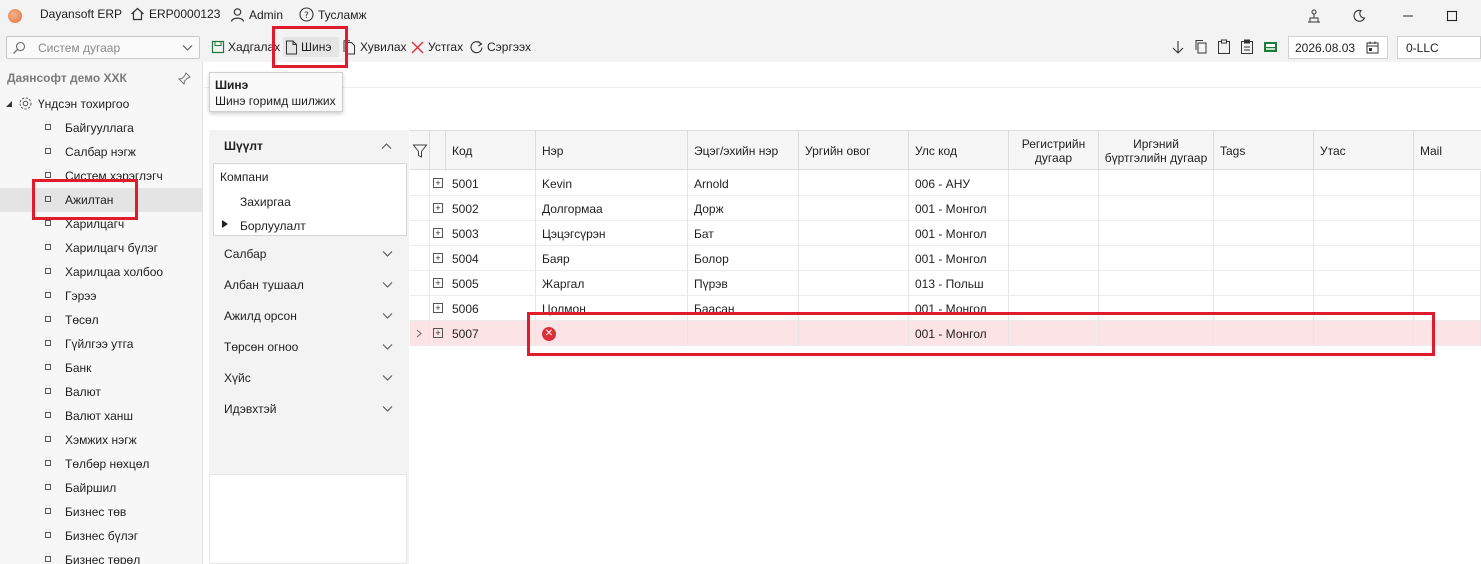  What do you see at coordinates (612, 208) in the screenshot?
I see `cell-name: Долгормаа` at bounding box center [612, 208].